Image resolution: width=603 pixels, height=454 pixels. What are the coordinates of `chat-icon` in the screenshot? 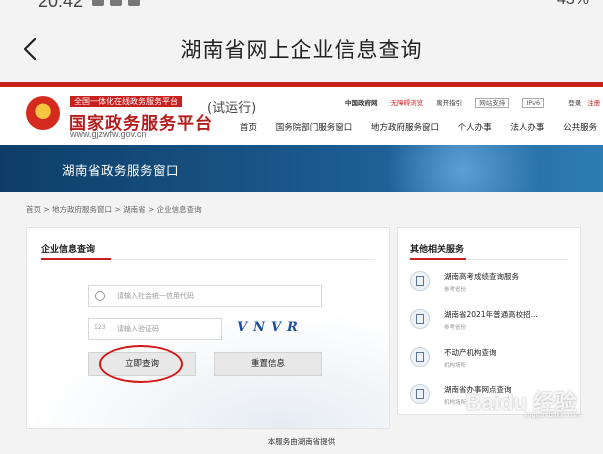 It's located at (134, 3).